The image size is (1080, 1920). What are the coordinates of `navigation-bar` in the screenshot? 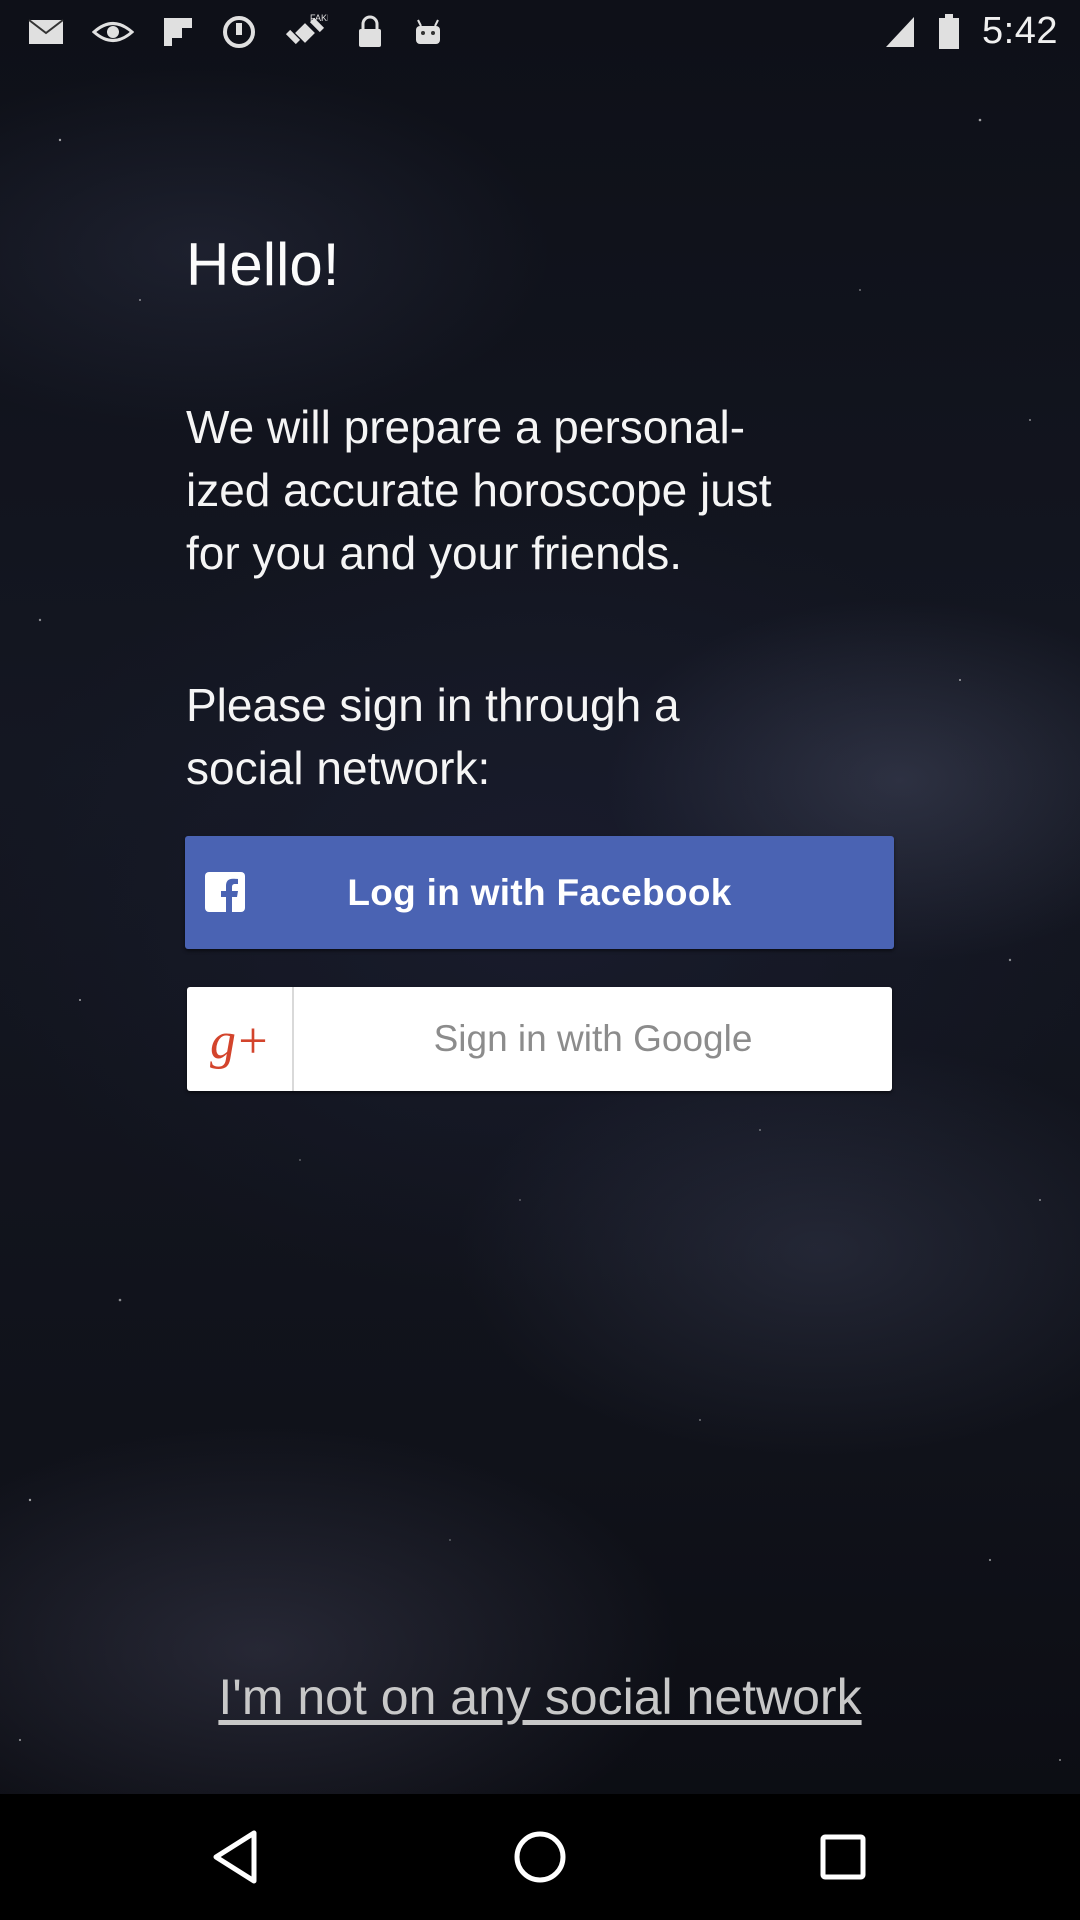 It's located at (540, 1857).